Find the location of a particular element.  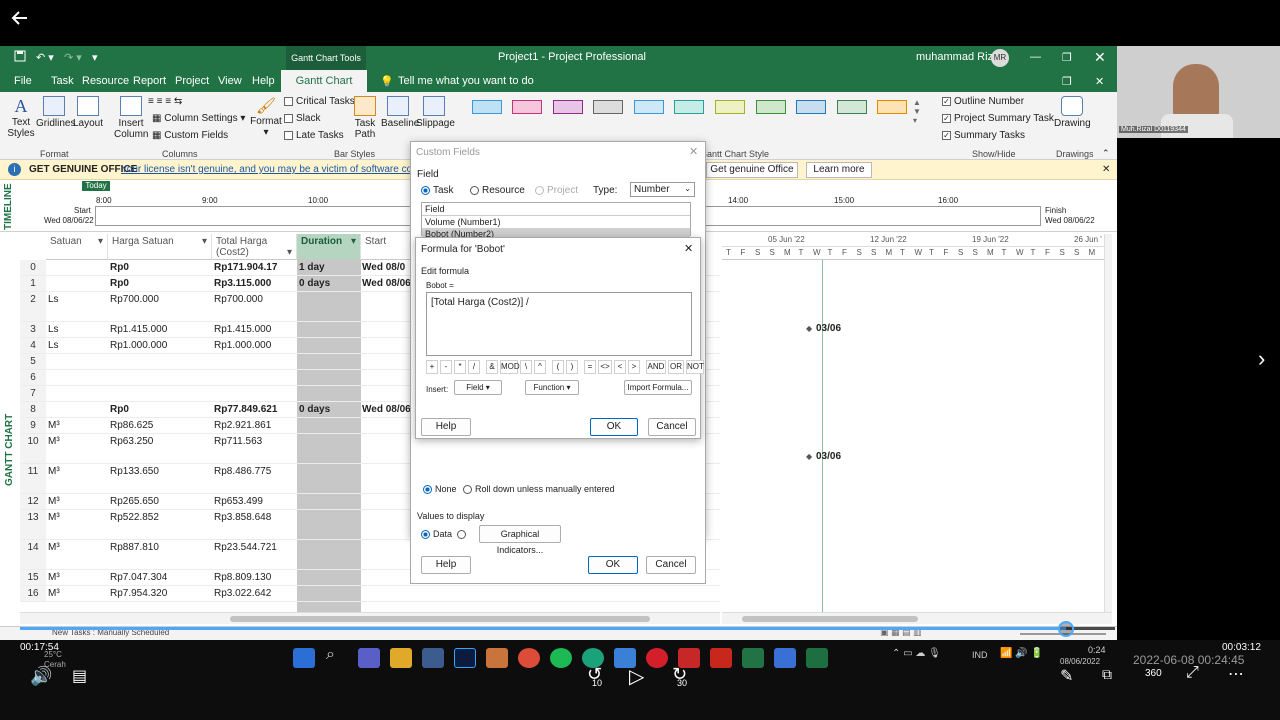

photoshop-icon is located at coordinates (465, 658).